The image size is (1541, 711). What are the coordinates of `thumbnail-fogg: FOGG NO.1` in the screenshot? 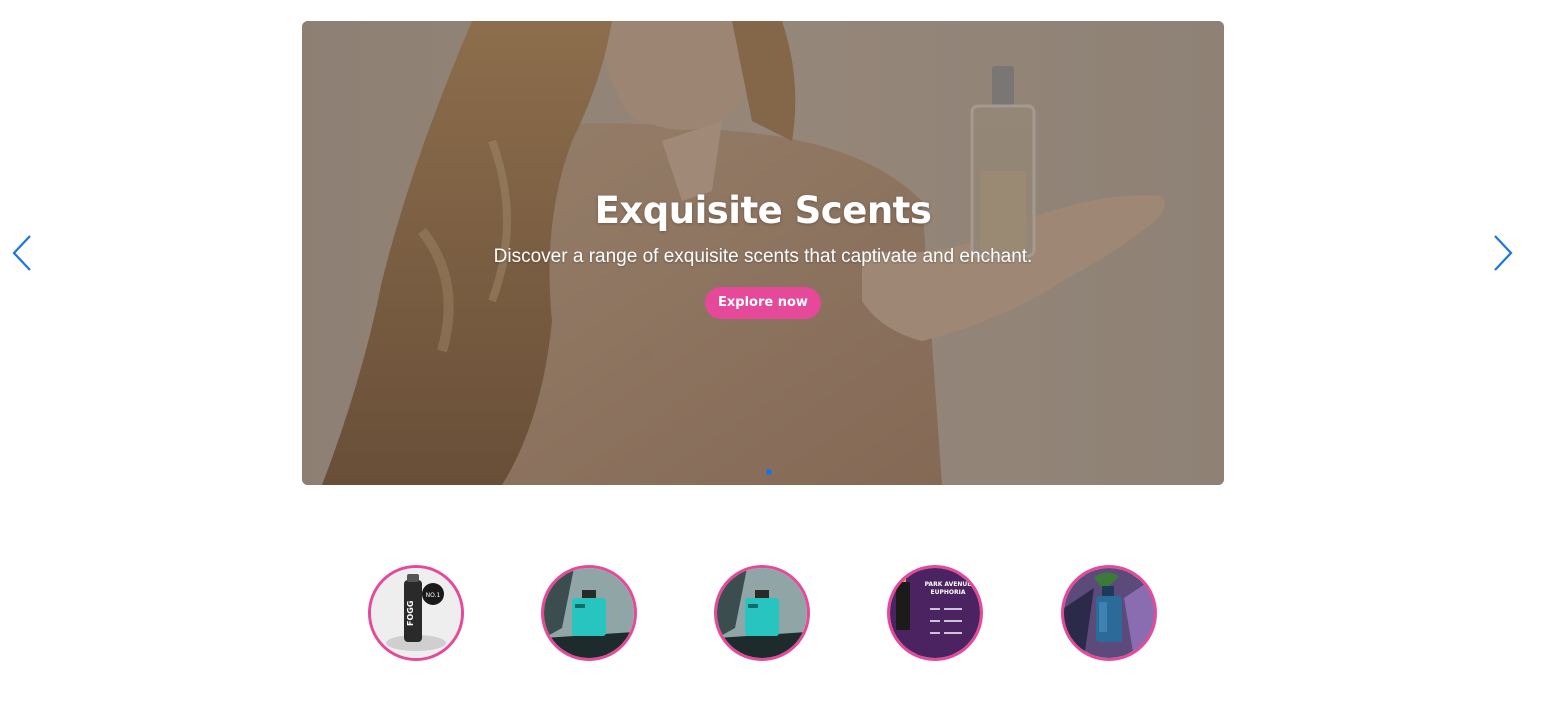 It's located at (416, 613).